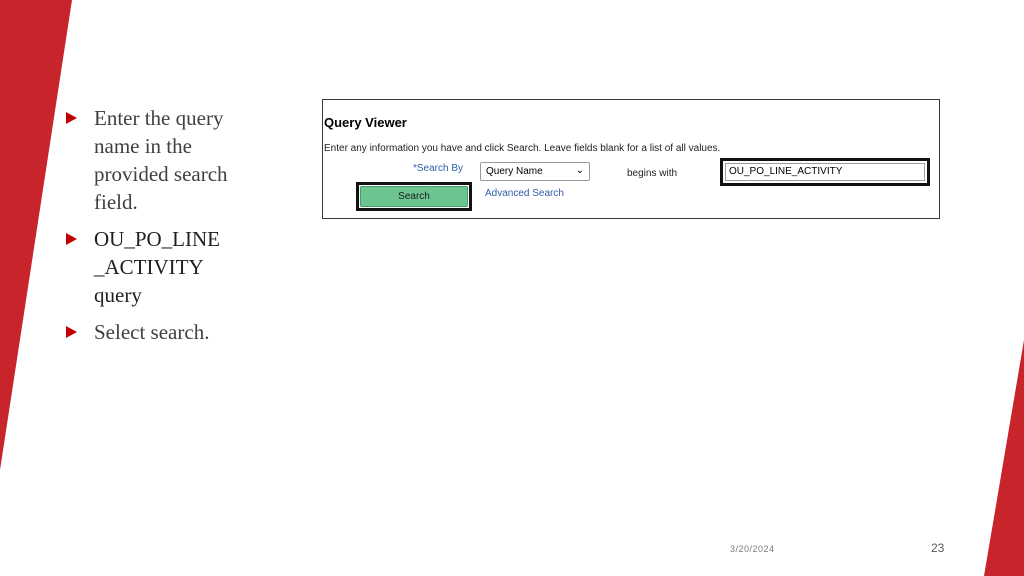 The image size is (1024, 576). What do you see at coordinates (514, 171) in the screenshot?
I see `search-by-selected-value: Query Name` at bounding box center [514, 171].